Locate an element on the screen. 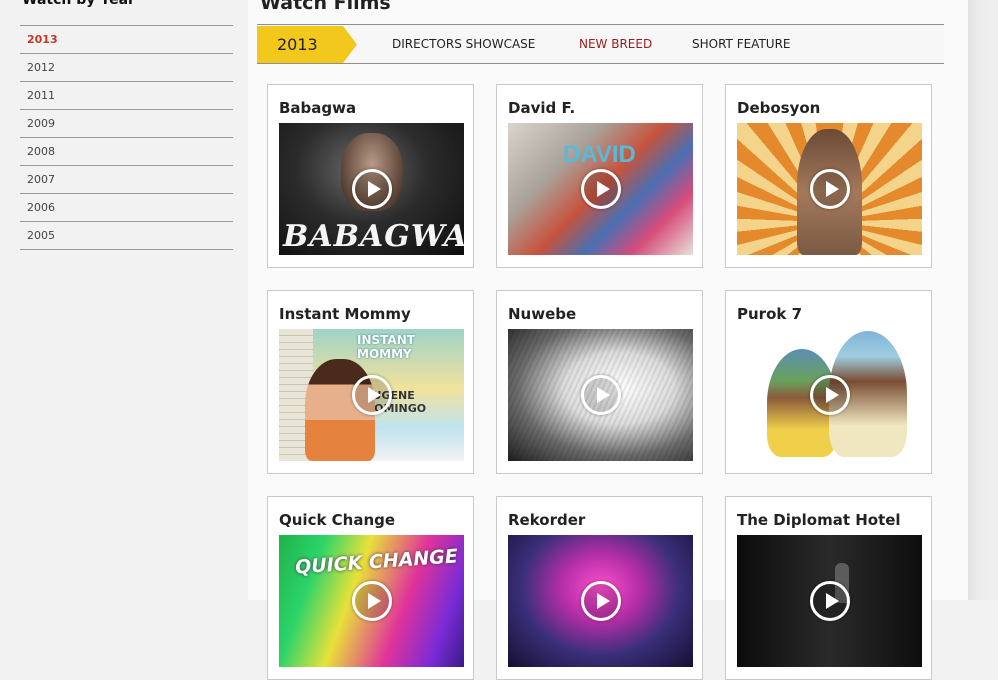  film-card-david-f: David F. DAVID is located at coordinates (599, 176).